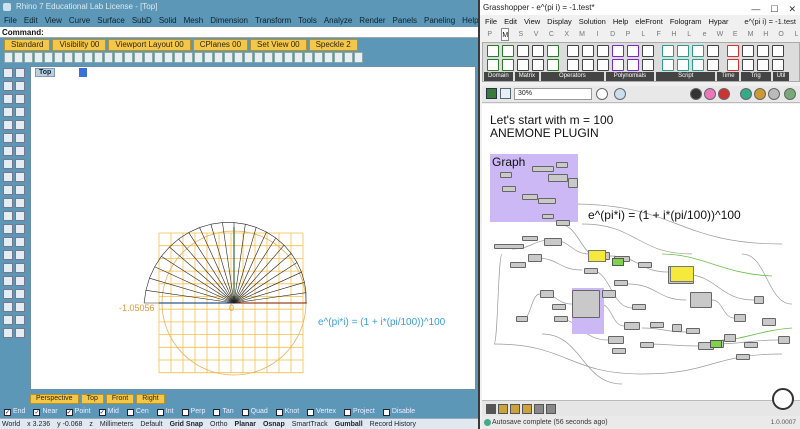  What do you see at coordinates (120, 399) in the screenshot?
I see `tab-front: Front` at bounding box center [120, 399].